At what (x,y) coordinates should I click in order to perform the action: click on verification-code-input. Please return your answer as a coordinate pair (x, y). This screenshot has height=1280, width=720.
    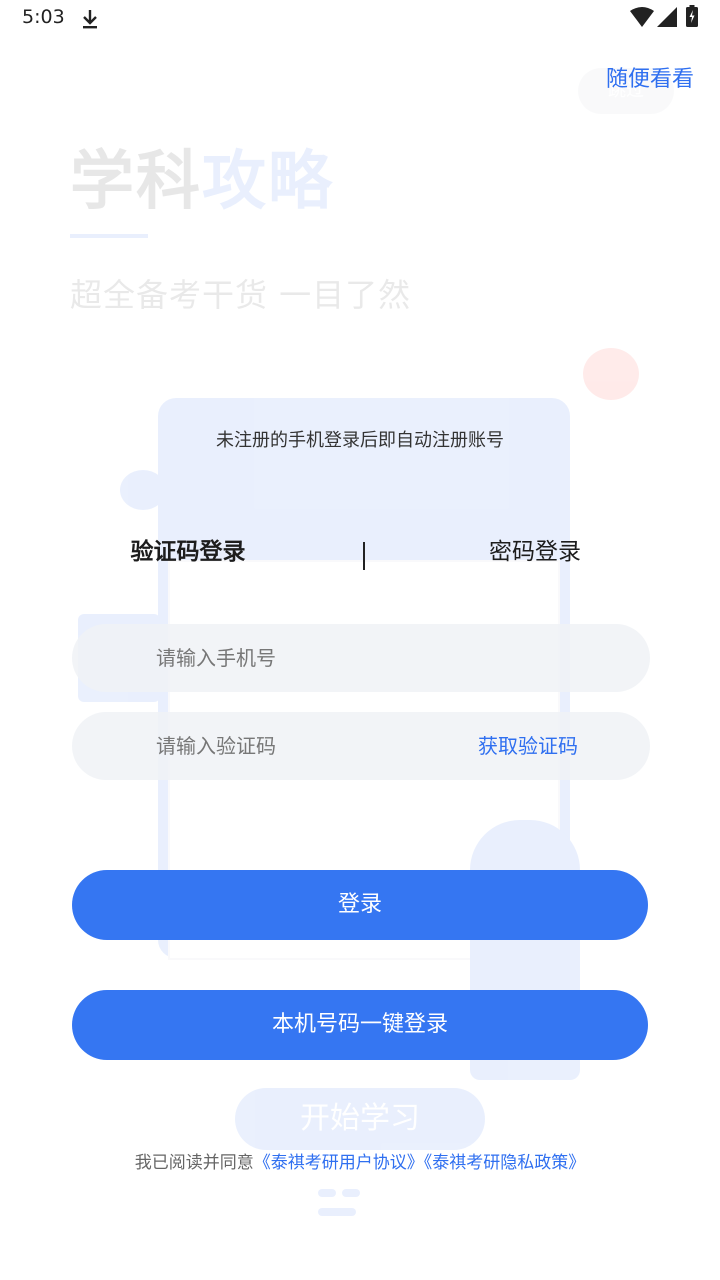
    Looking at the image, I should click on (306, 746).